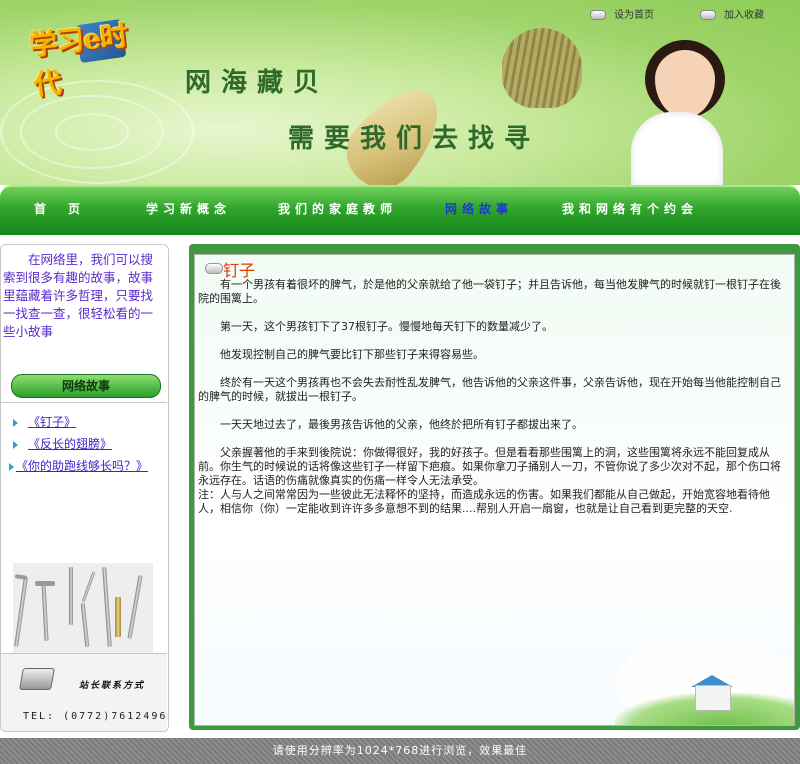 The width and height of the screenshot is (800, 764). I want to click on house-decoration, so click(713, 698).